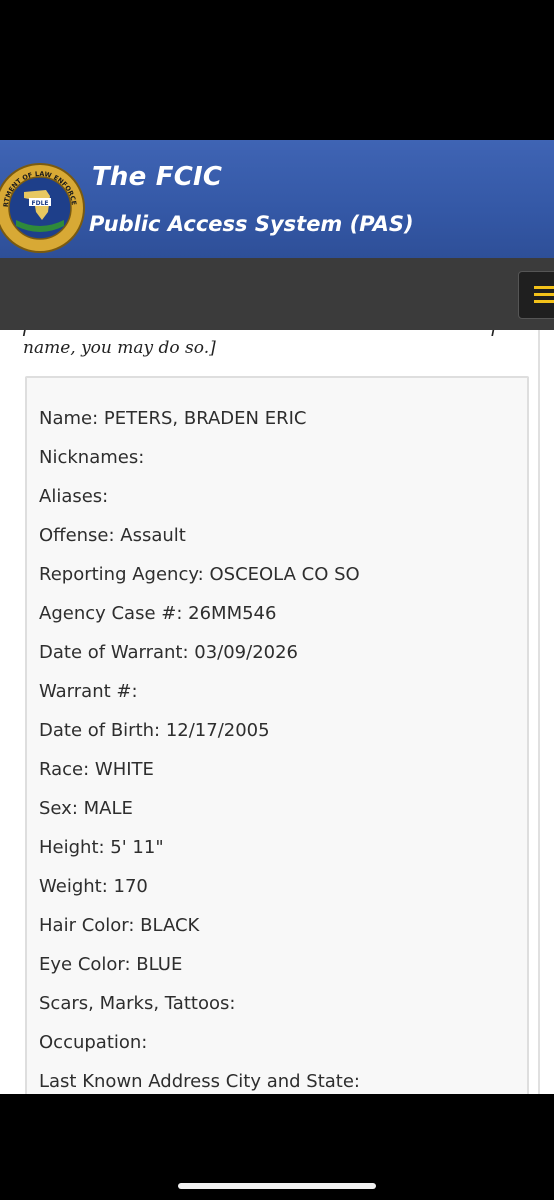 Image resolution: width=554 pixels, height=1200 pixels. I want to click on seal-center-text: FDLE, so click(39, 203).